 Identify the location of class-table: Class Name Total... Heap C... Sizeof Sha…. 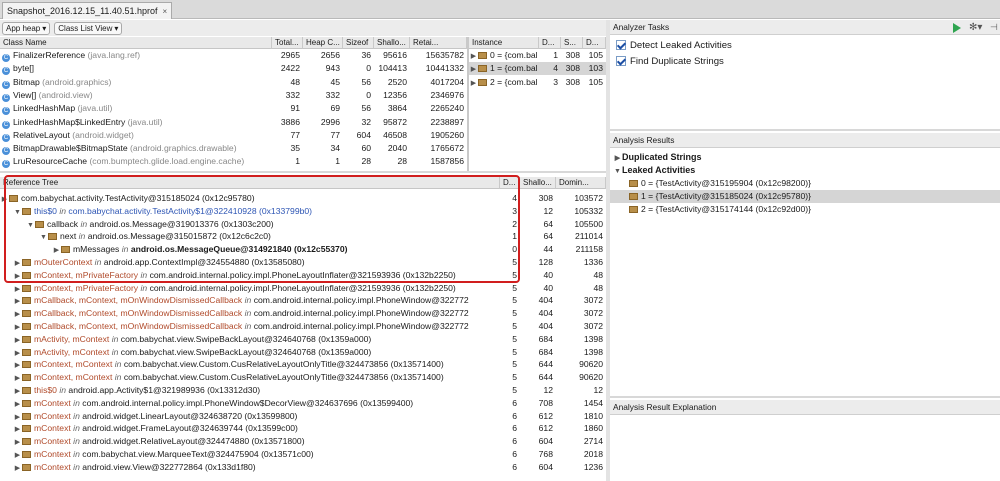
(233, 103).